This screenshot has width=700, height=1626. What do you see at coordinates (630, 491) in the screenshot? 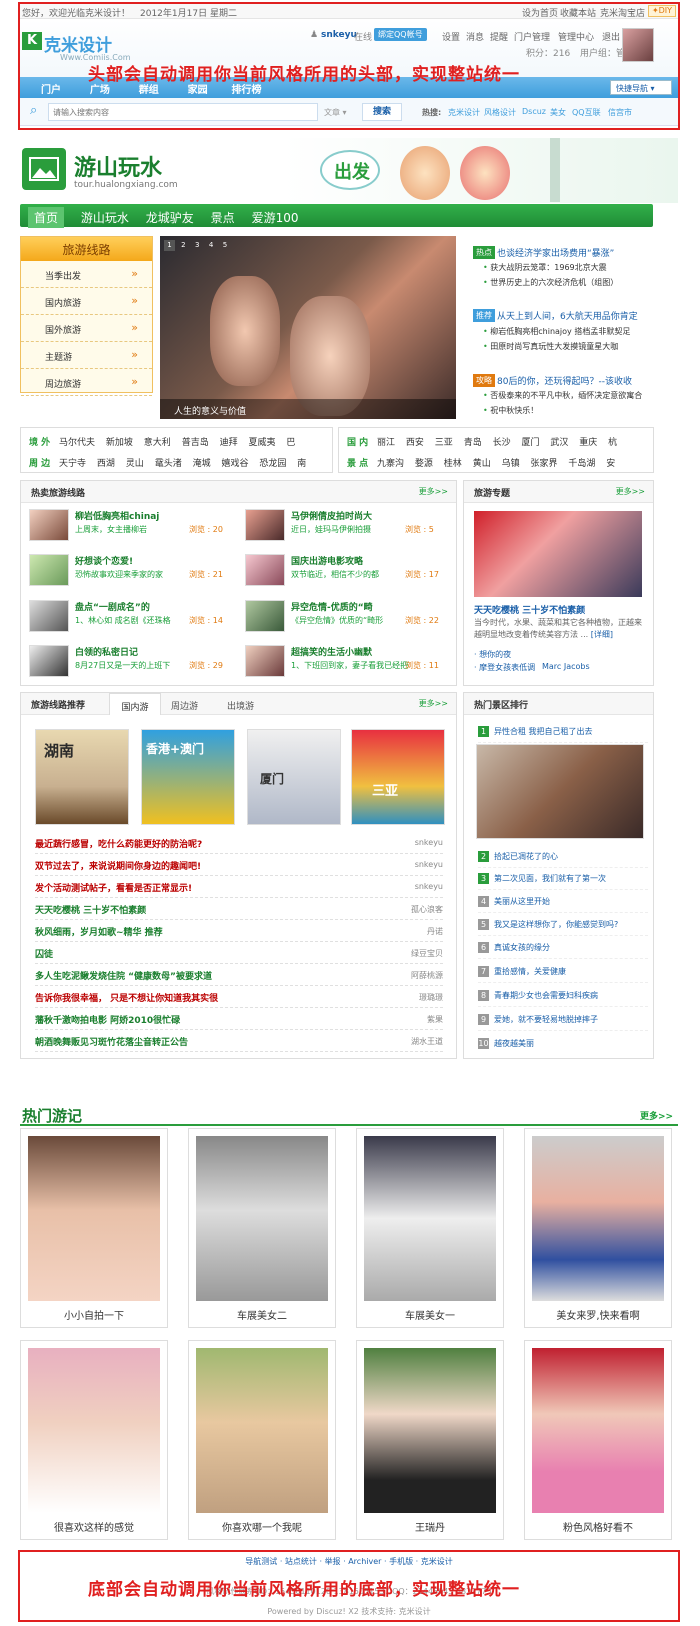
I see `special-more: 更多>>` at bounding box center [630, 491].